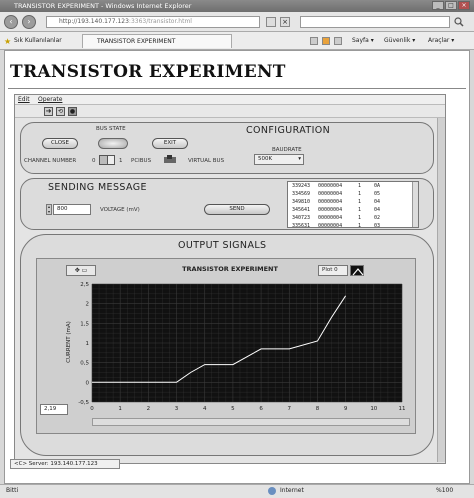 Image resolution: width=474 pixels, height=498 pixels. Describe the element at coordinates (251, 422) in the screenshot. I see `graph-hscrollbar` at that location.